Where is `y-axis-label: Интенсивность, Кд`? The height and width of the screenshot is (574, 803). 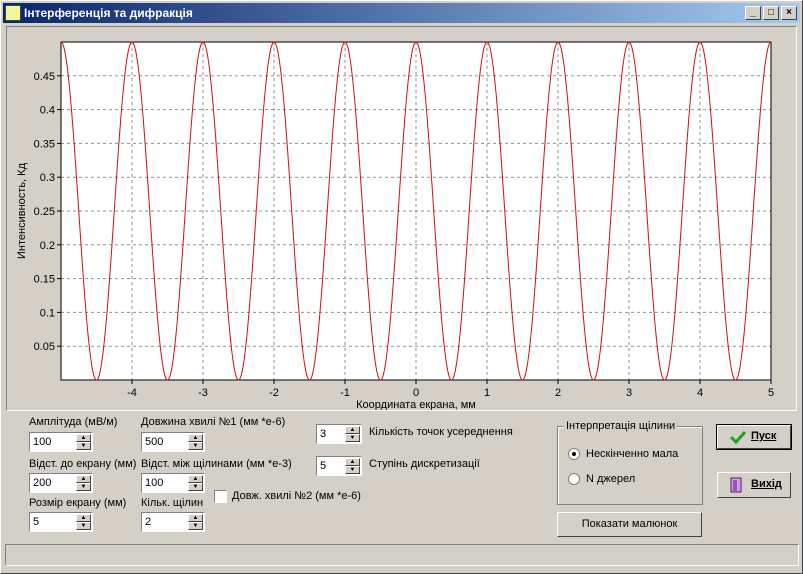
y-axis-label: Интенсивность, Кд is located at coordinates (22, 210).